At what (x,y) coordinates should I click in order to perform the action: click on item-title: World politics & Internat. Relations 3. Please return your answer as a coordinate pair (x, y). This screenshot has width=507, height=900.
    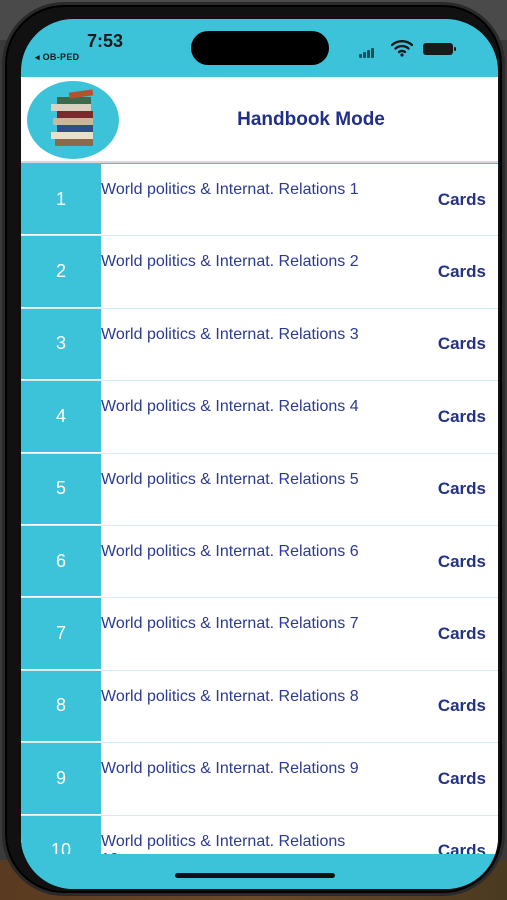
    Looking at the image, I should click on (231, 335).